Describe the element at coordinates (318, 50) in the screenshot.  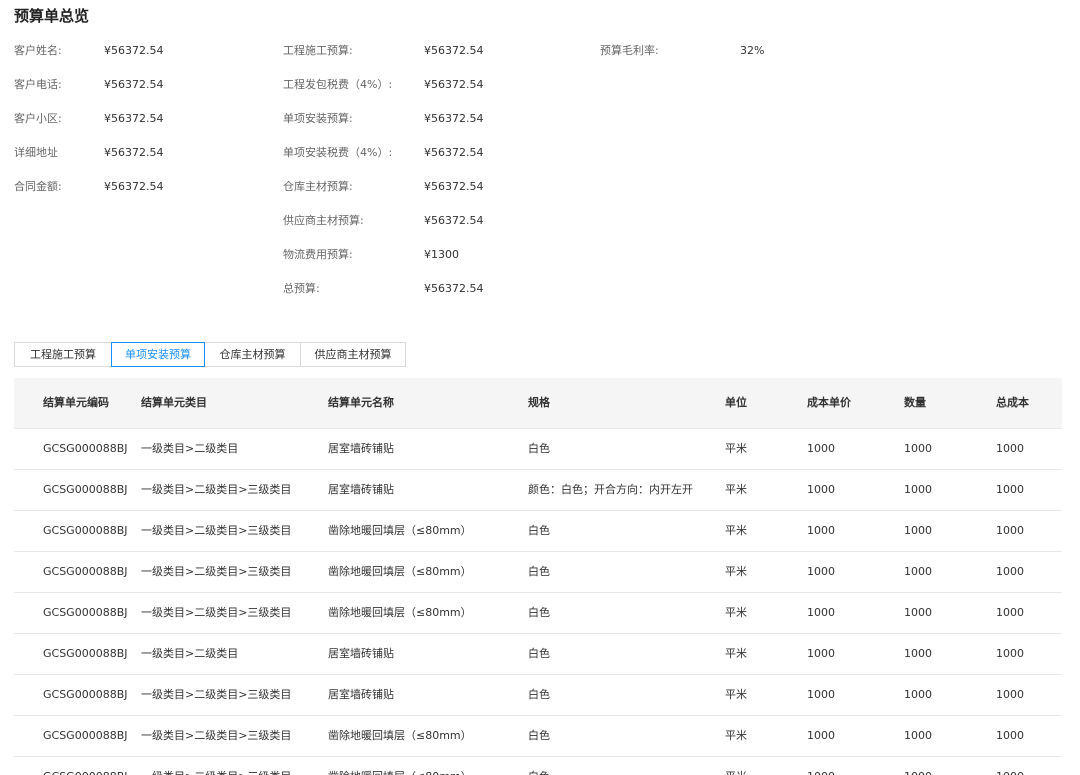
I see `construction-budget-label: 工程施工预算:` at that location.